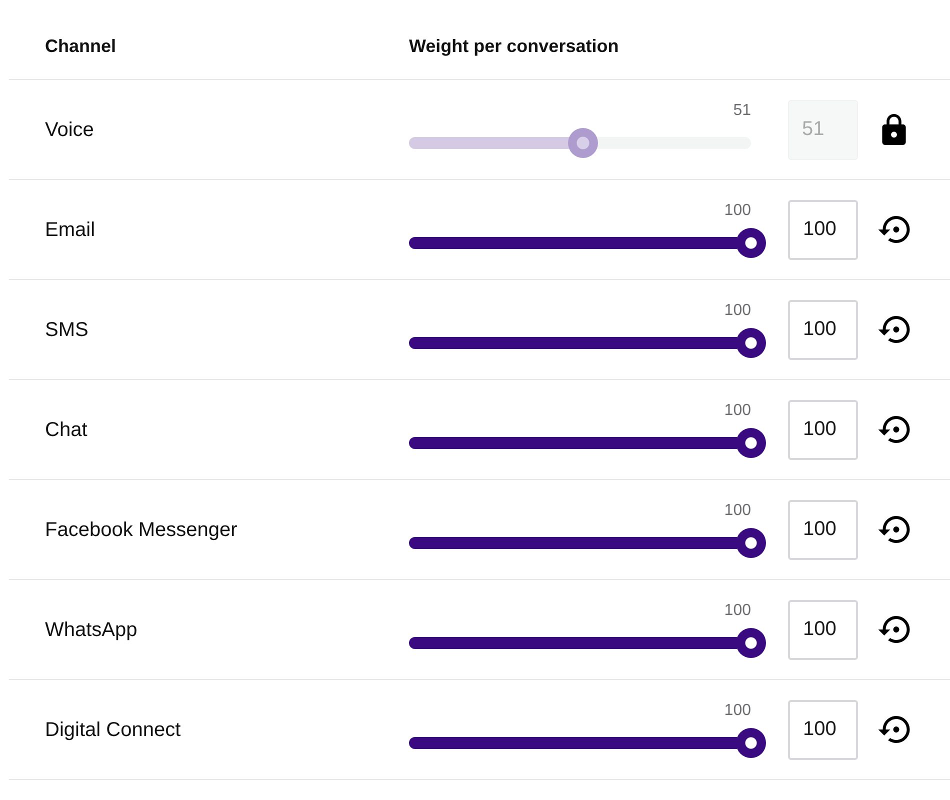 The image size is (950, 800). What do you see at coordinates (141, 530) in the screenshot?
I see `channel-name: Facebook Messenger` at bounding box center [141, 530].